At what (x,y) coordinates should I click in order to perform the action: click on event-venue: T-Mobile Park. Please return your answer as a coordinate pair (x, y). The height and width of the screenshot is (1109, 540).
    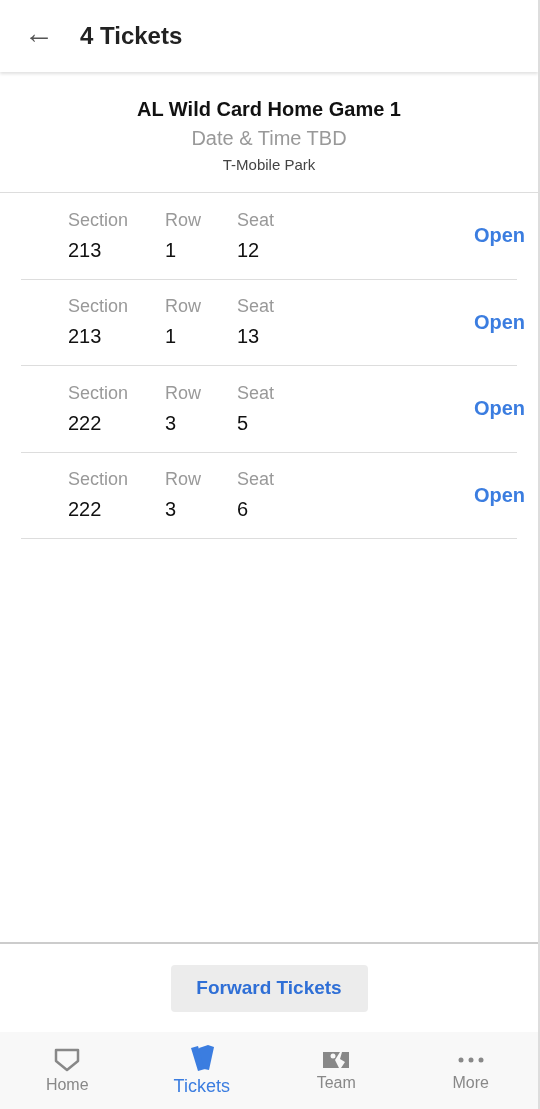
    Looking at the image, I should click on (269, 164).